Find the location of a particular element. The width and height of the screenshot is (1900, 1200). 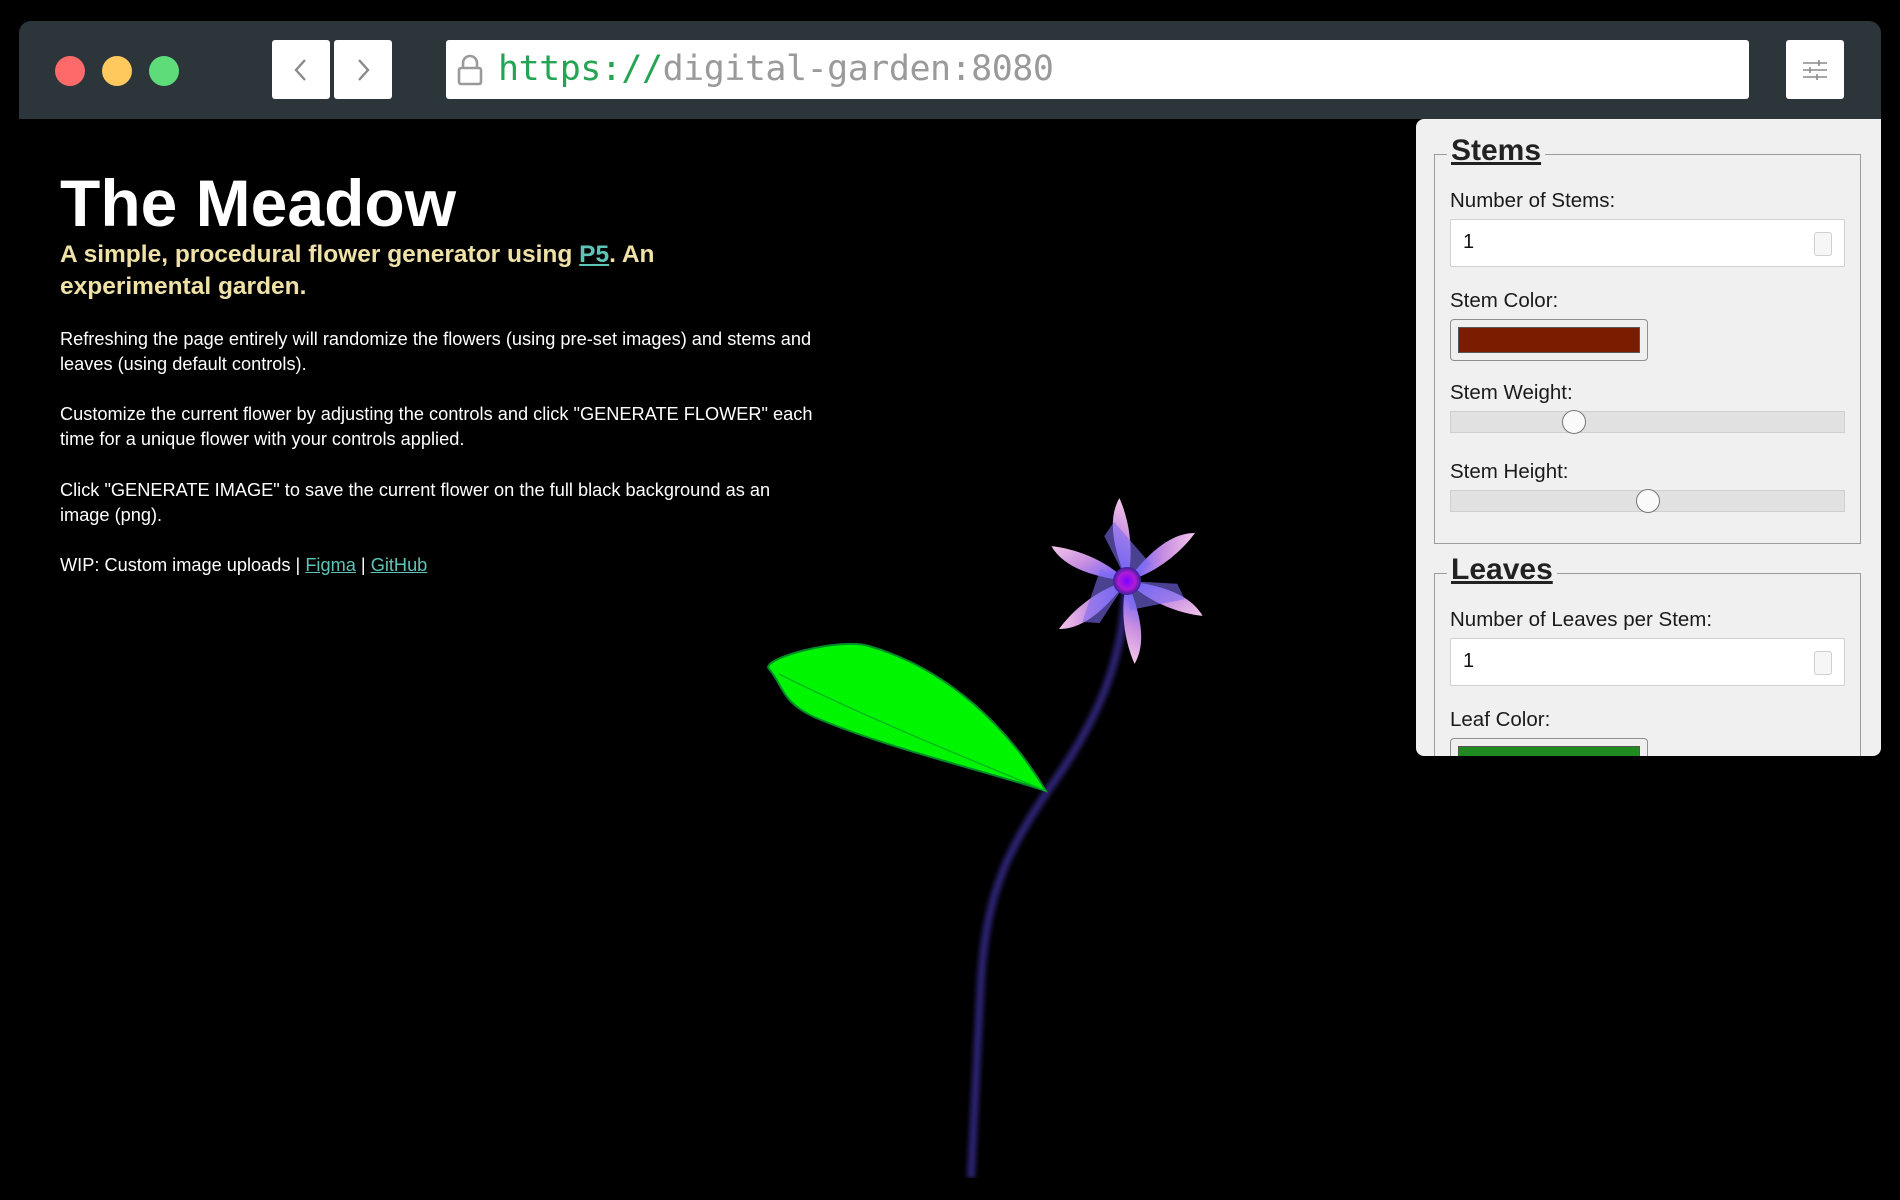

github-link: GitHub is located at coordinates (399, 565).